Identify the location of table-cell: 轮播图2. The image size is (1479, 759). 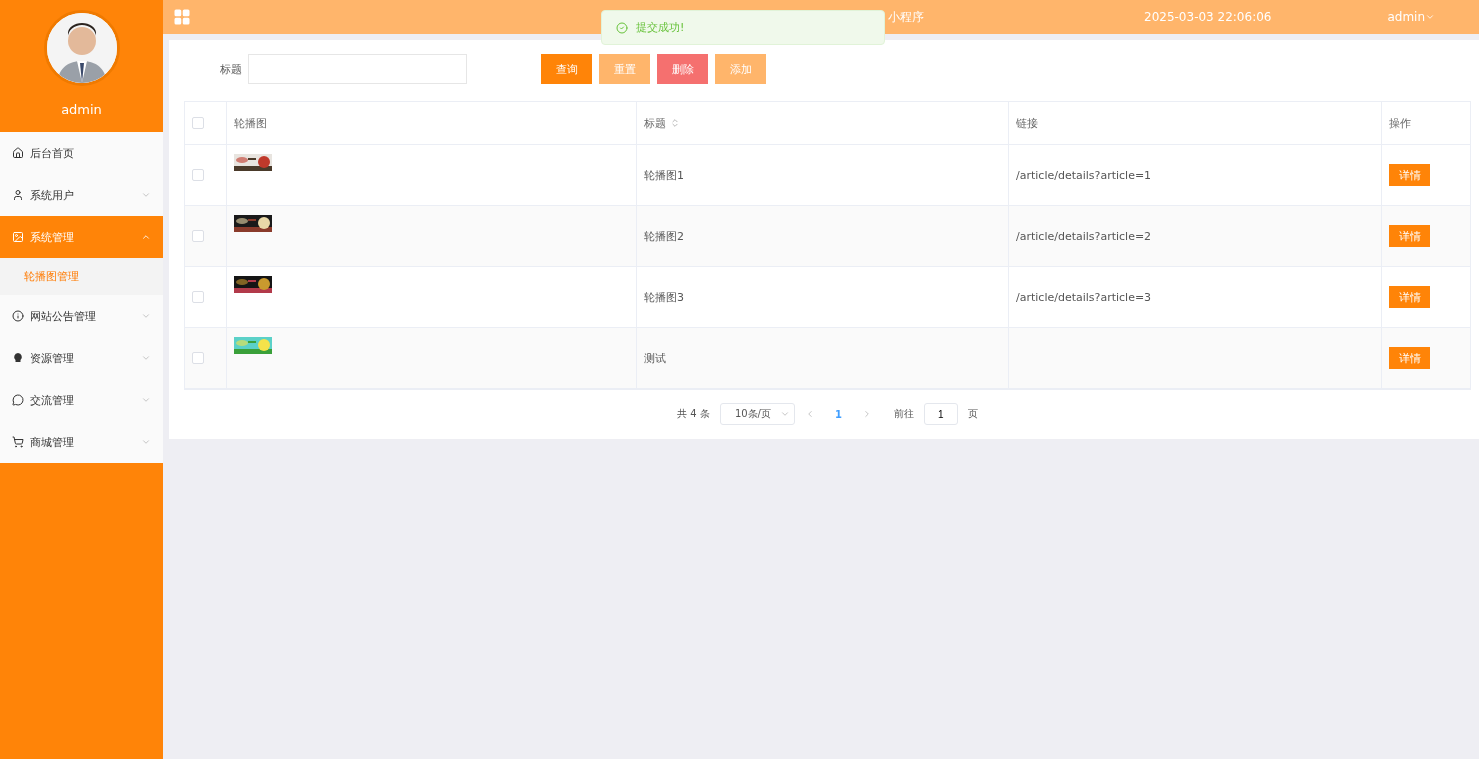
(664, 236).